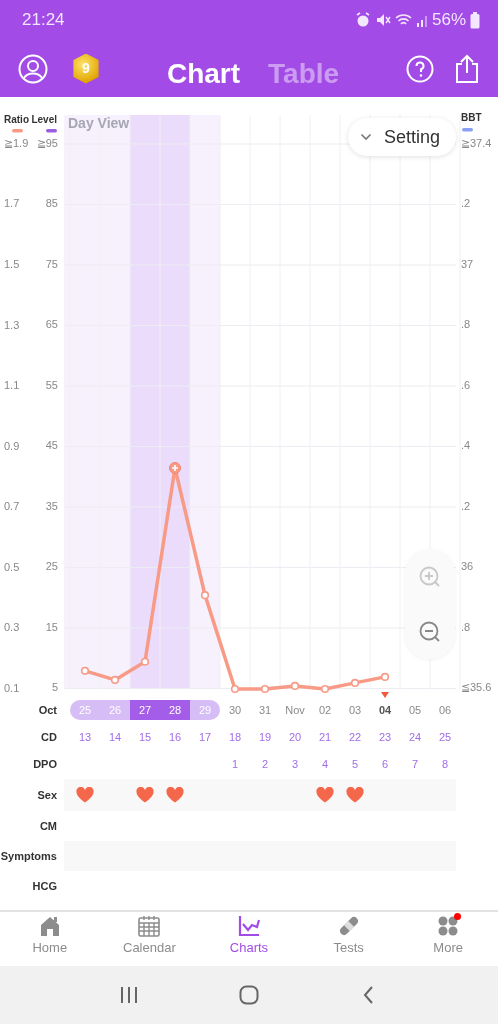 The height and width of the screenshot is (1024, 498). I want to click on tab: Table, so click(304, 73).